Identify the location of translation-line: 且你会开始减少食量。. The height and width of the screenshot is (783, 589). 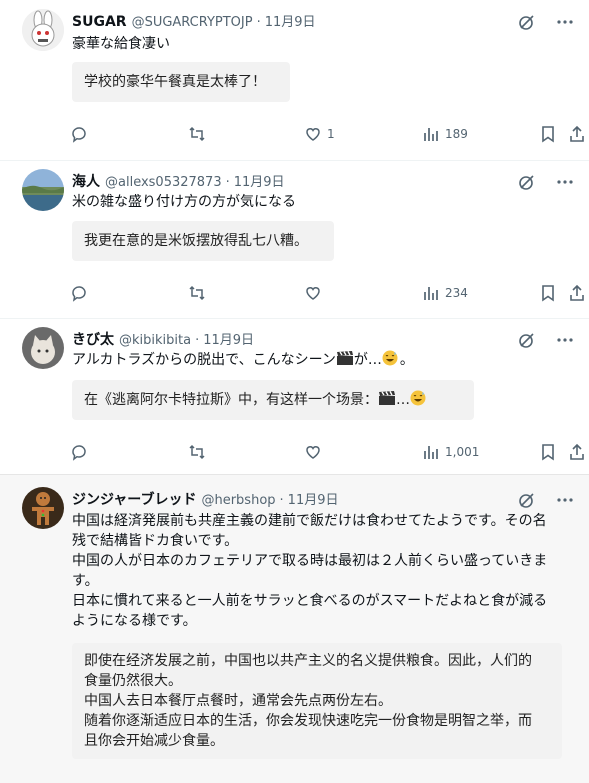
(154, 741).